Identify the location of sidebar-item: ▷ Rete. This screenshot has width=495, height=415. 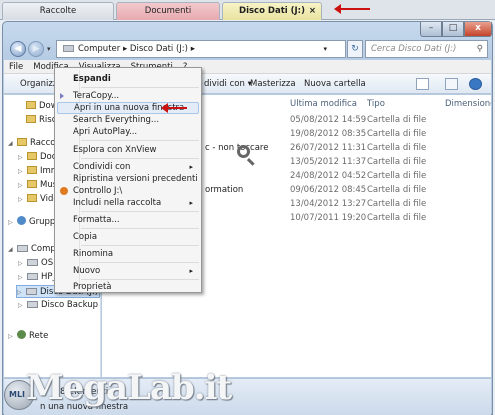
(28, 336).